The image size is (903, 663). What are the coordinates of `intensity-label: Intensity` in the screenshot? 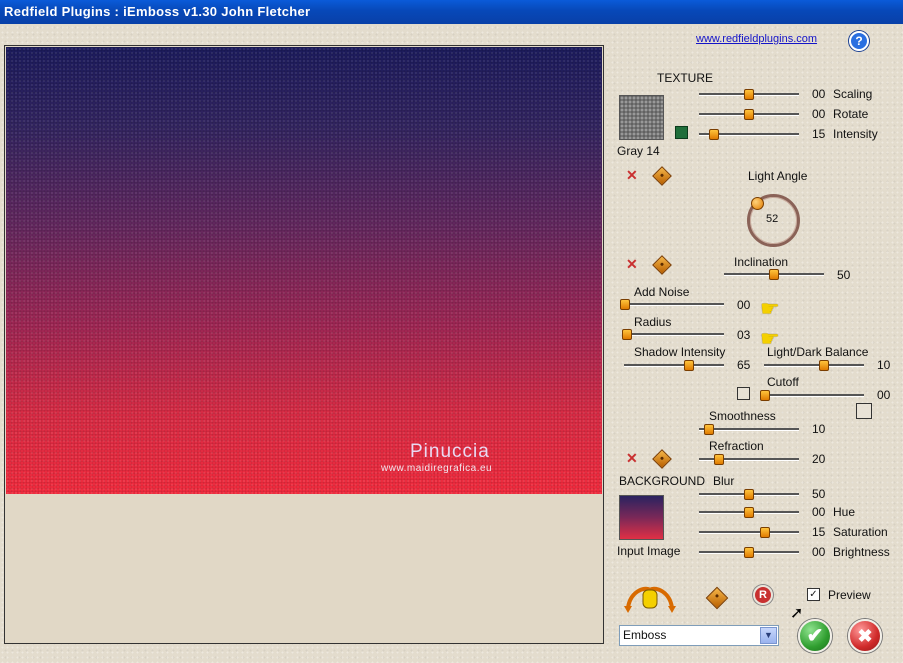 It's located at (855, 134).